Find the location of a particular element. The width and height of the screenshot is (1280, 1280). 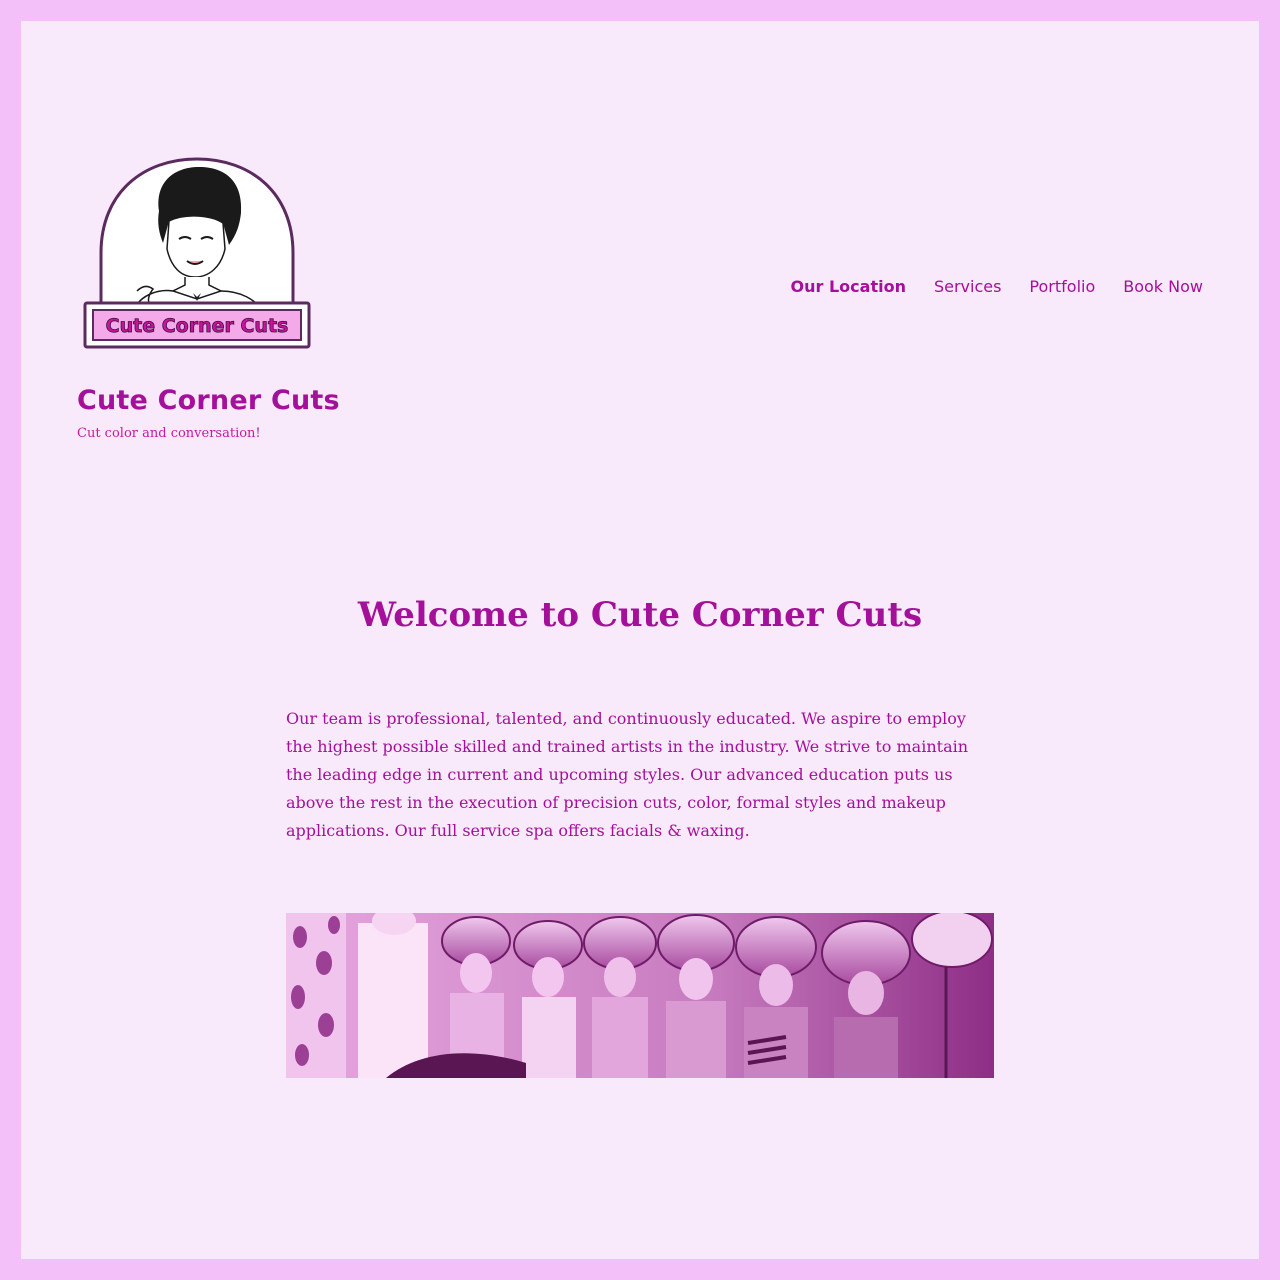

salon-photo is located at coordinates (640, 995).